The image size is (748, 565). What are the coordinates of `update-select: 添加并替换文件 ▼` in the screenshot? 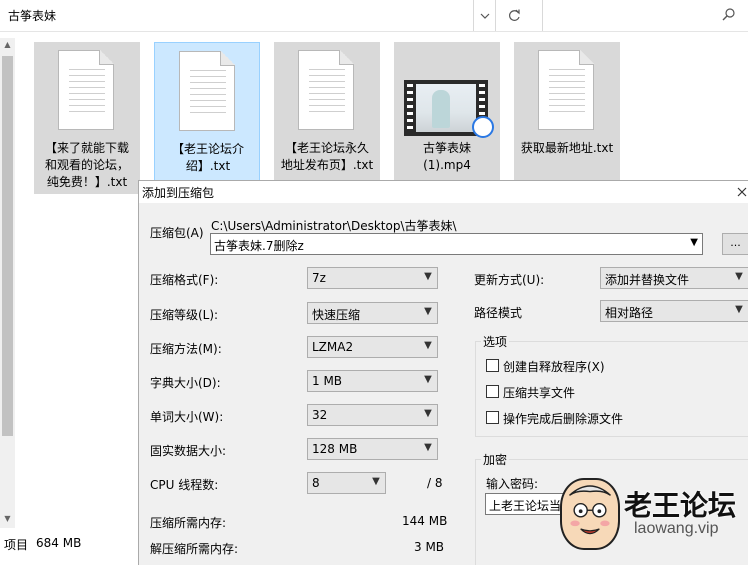 It's located at (674, 278).